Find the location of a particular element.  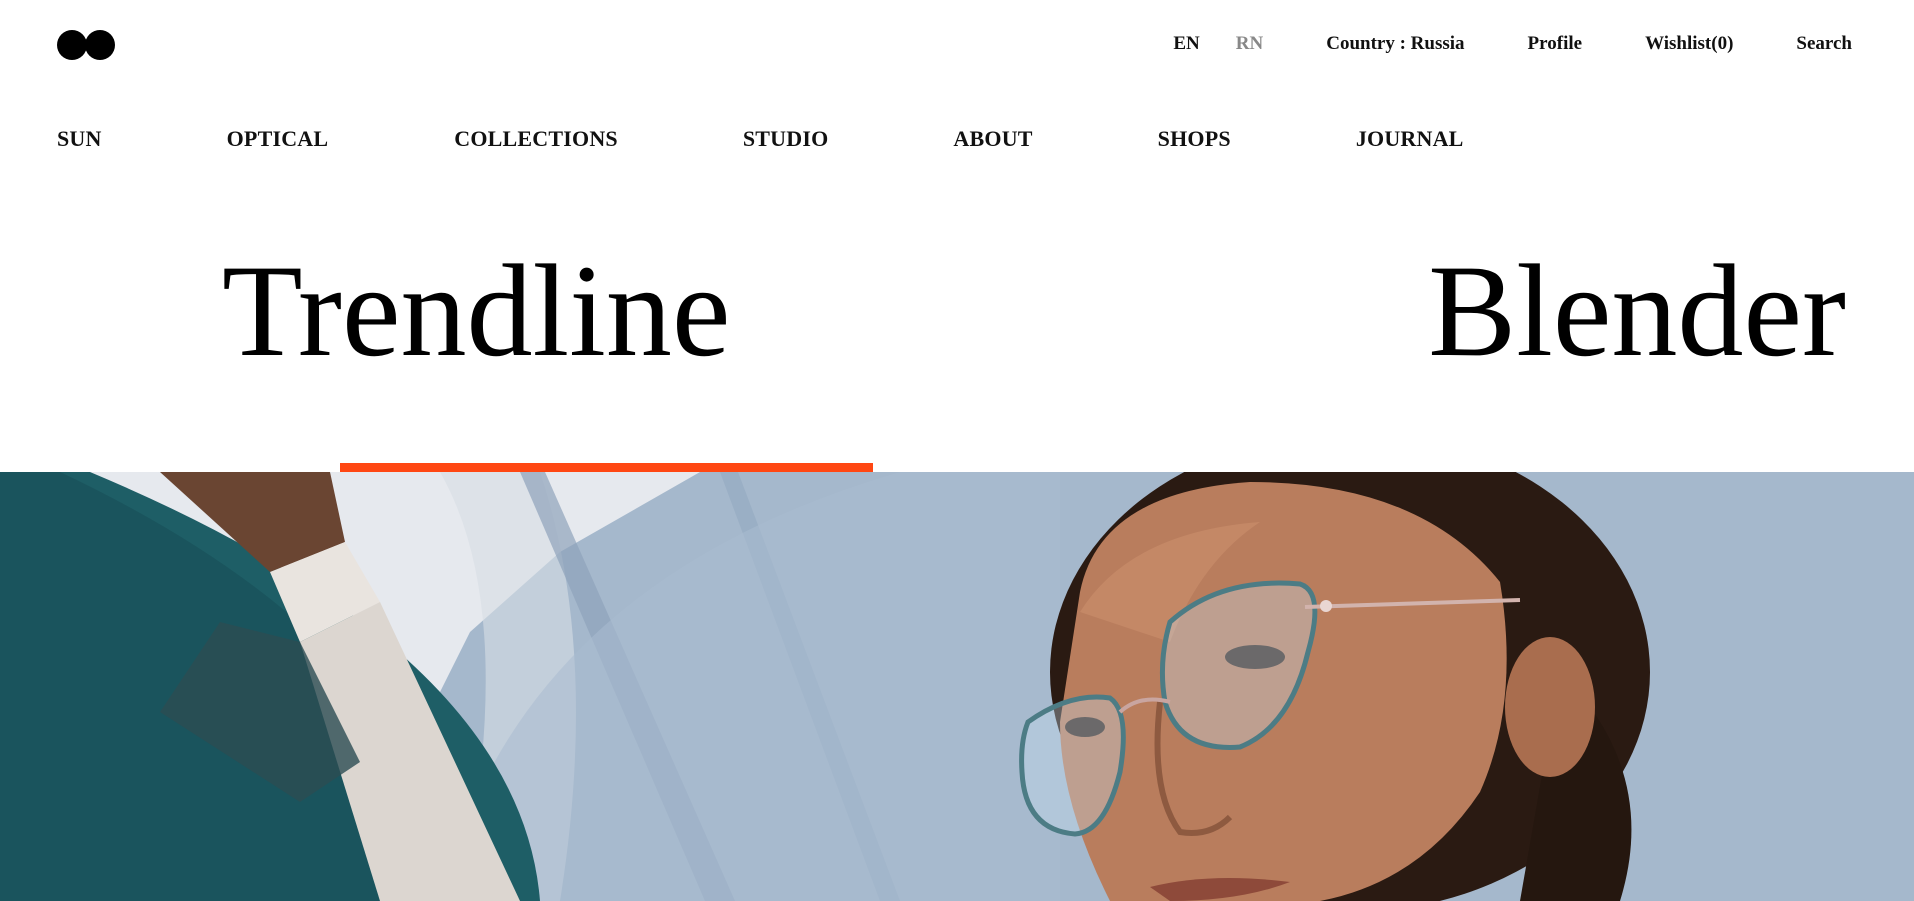

nav-item-collections: COLLECTIONS is located at coordinates (536, 139).